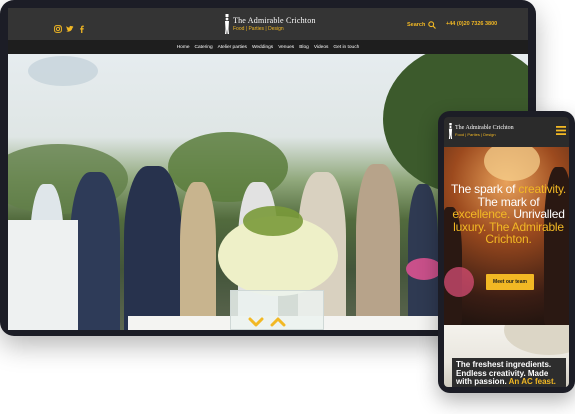 Image resolution: width=575 pixels, height=414 pixels. What do you see at coordinates (267, 320) in the screenshot?
I see `hero-slide-controls` at bounding box center [267, 320].